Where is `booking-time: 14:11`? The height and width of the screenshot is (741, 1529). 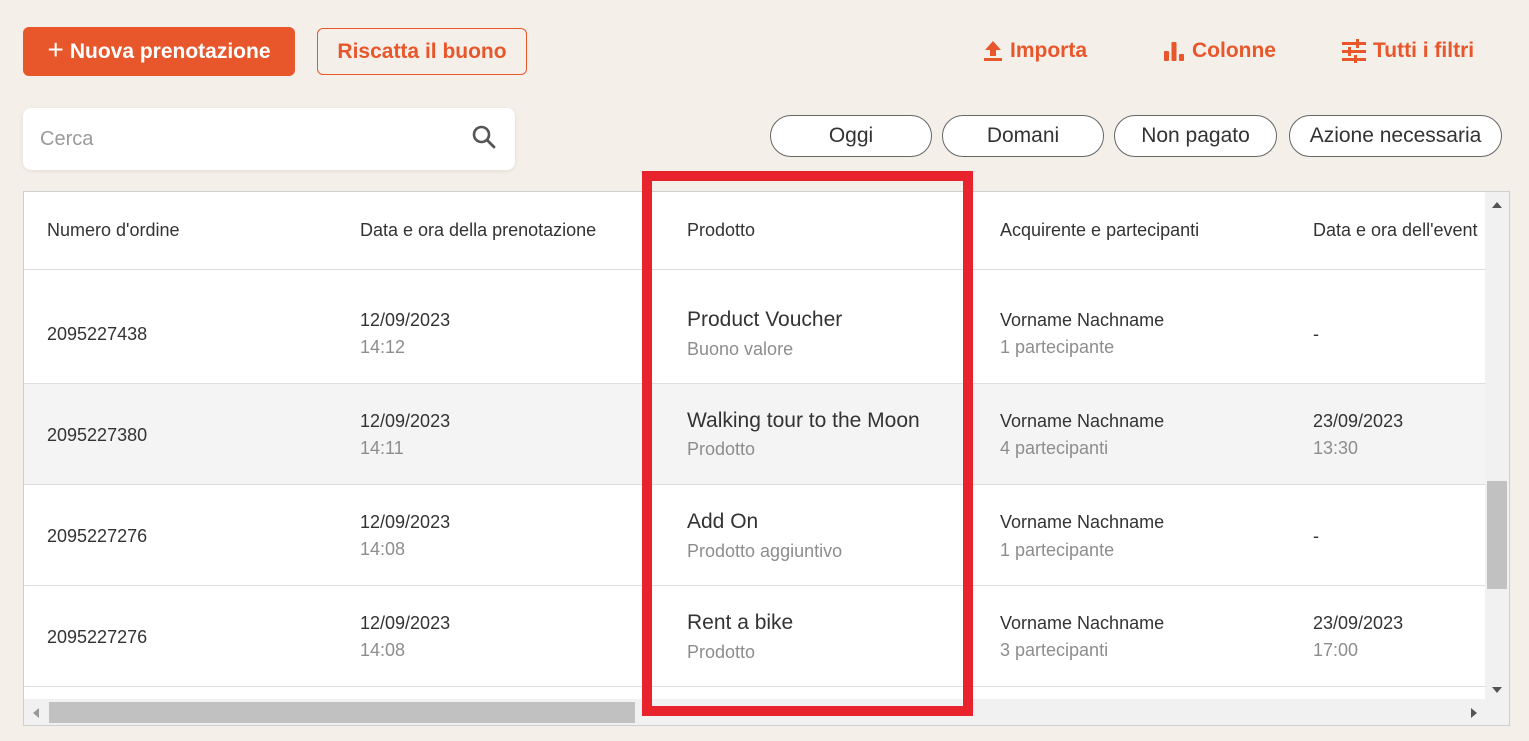 booking-time: 14:11 is located at coordinates (382, 448).